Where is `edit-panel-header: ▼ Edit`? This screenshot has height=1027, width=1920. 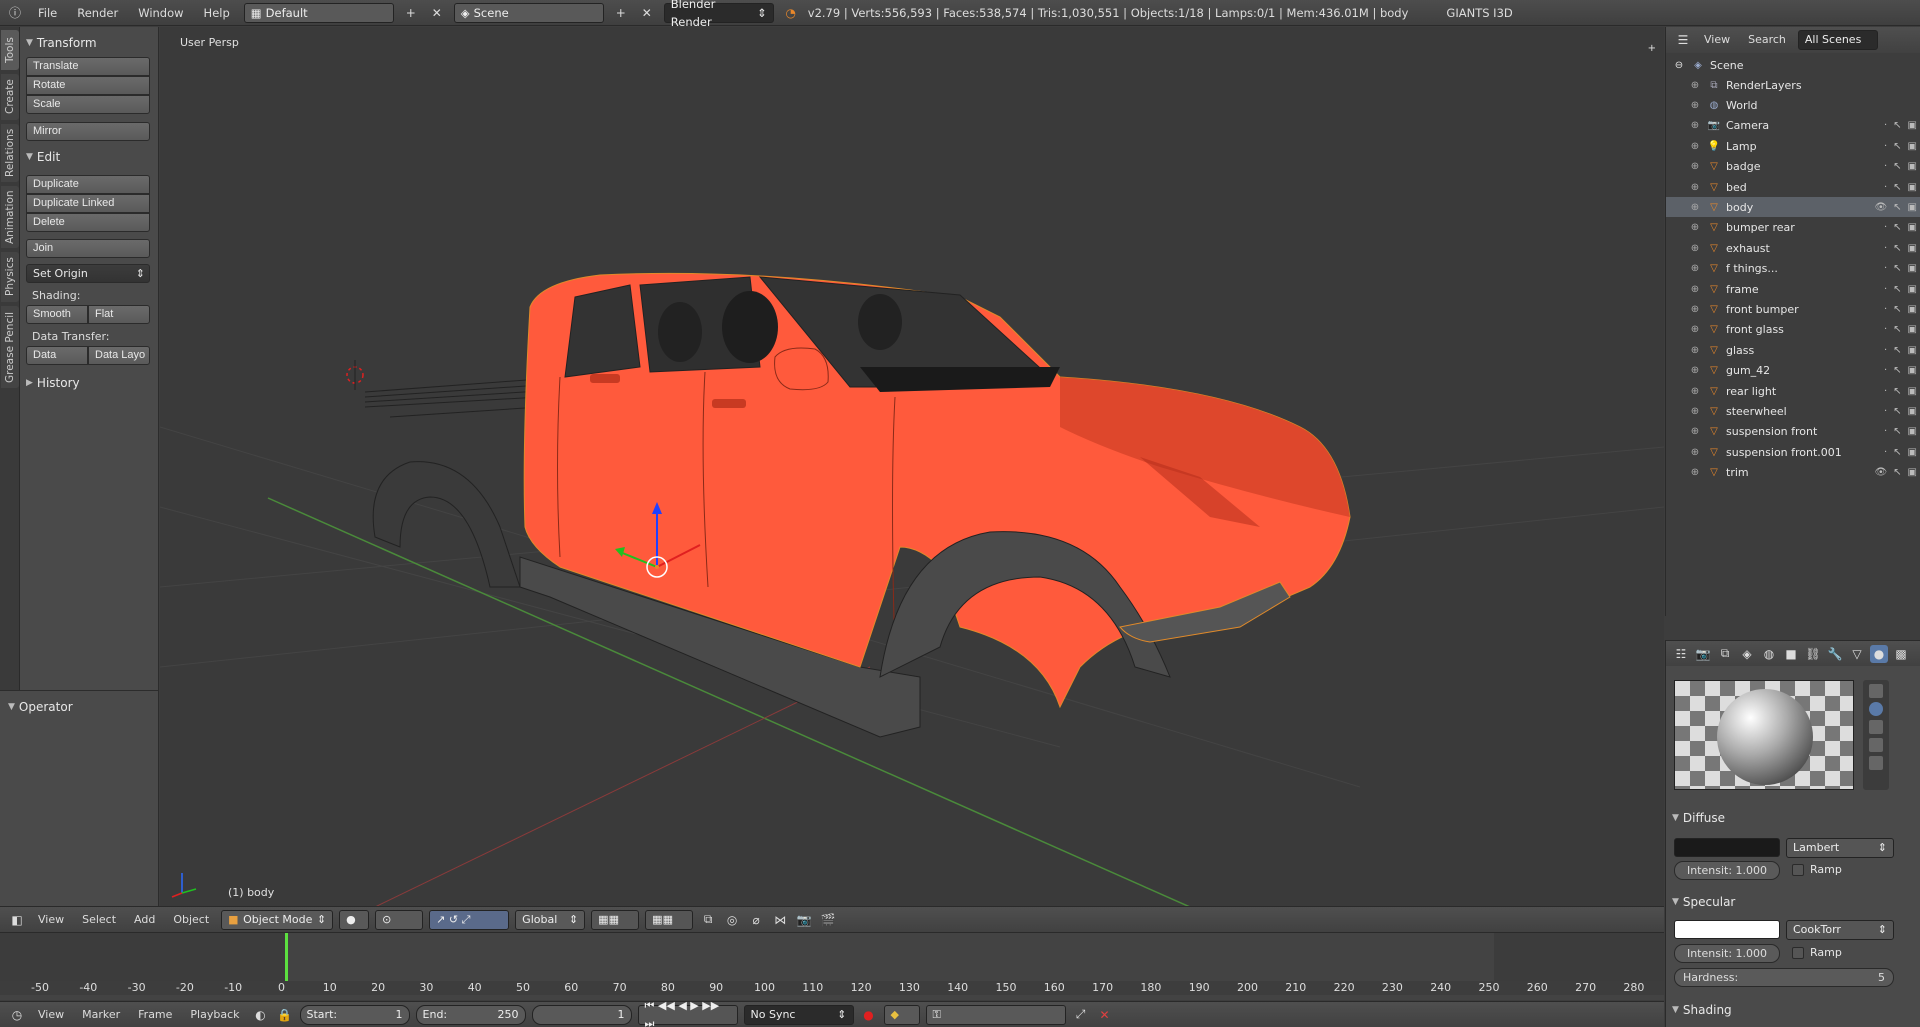 edit-panel-header: ▼ Edit is located at coordinates (89, 157).